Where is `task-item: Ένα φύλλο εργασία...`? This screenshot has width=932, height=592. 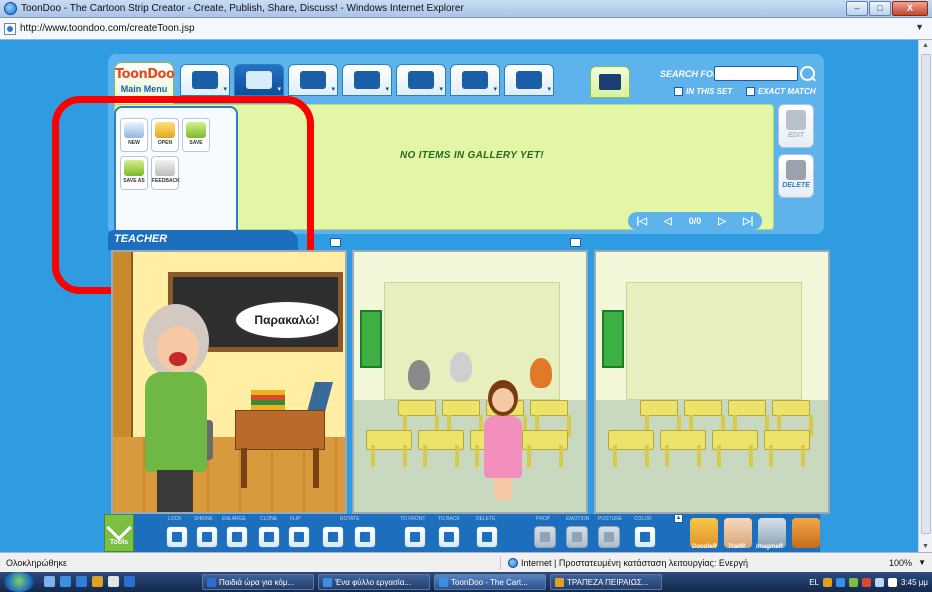 task-item: Ένα φύλλο εργασία... is located at coordinates (374, 582).